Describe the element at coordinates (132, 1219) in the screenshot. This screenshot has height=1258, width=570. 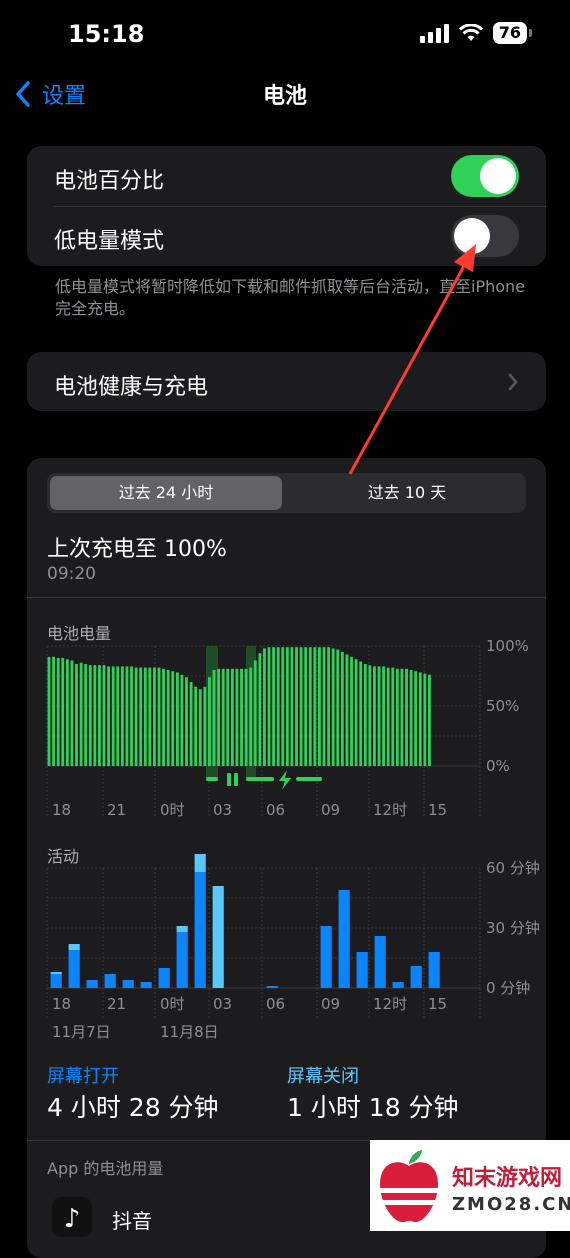
I see `app-name: 抖音` at that location.